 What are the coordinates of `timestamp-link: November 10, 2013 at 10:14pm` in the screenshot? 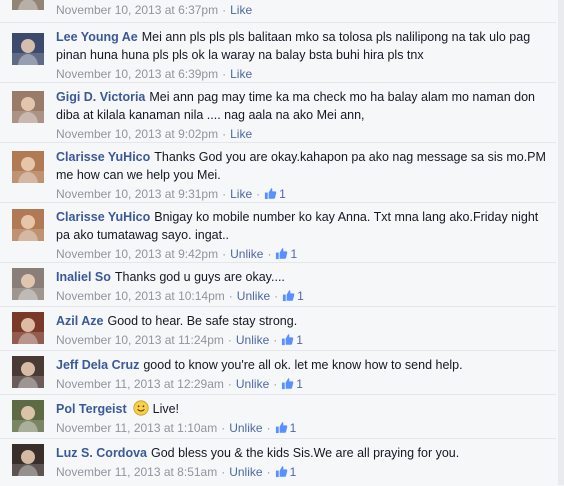 It's located at (140, 296).